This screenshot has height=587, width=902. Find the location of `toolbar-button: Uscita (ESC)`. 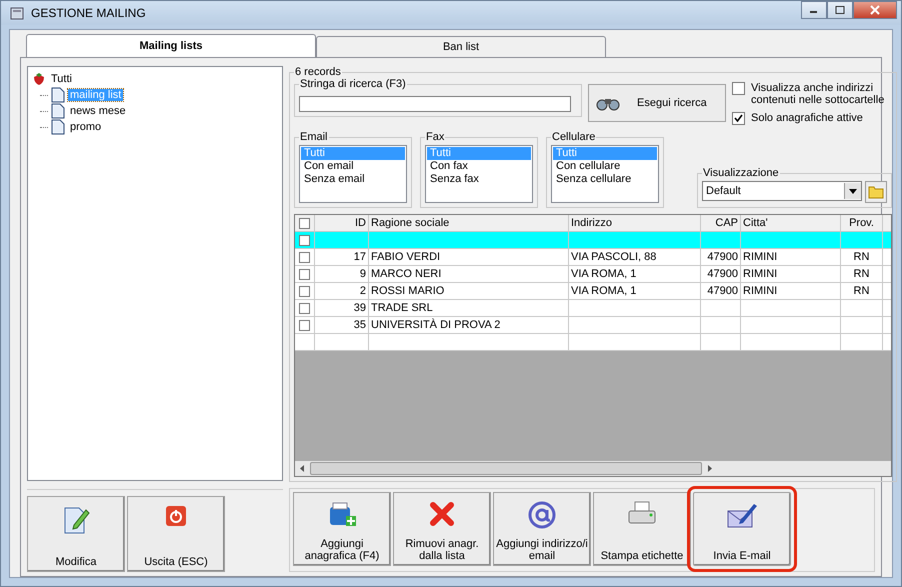

toolbar-button: Uscita (ESC) is located at coordinates (176, 534).